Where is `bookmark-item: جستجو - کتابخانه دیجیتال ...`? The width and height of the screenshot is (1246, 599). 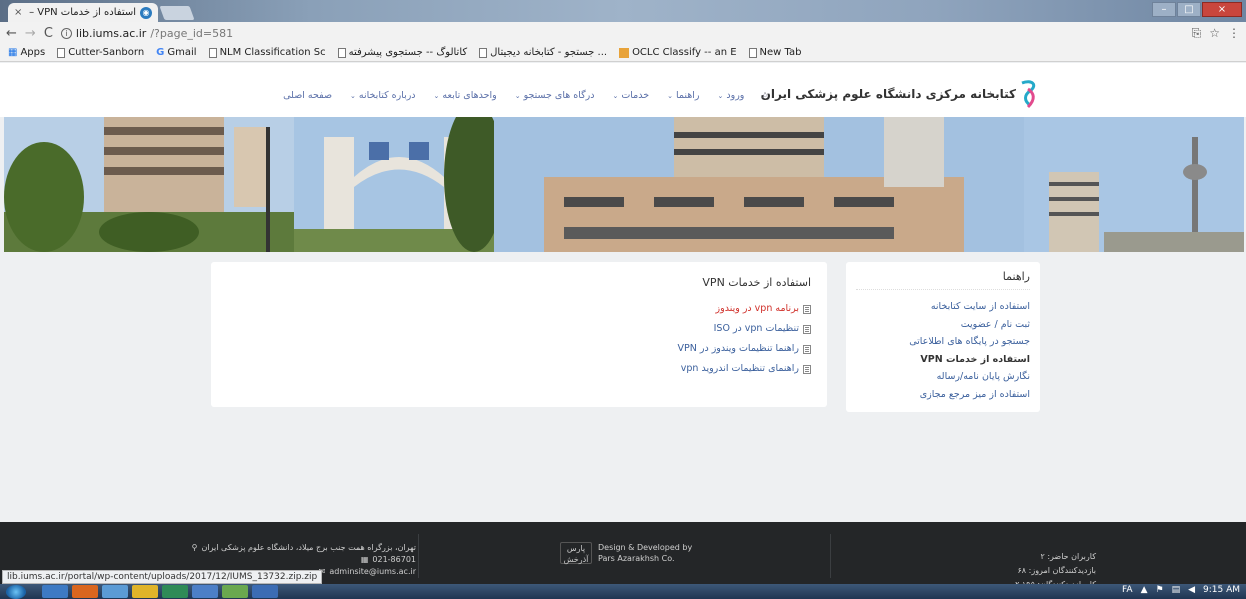
bookmark-item: جستجو - کتابخانه دیجیتال ... is located at coordinates (543, 52).